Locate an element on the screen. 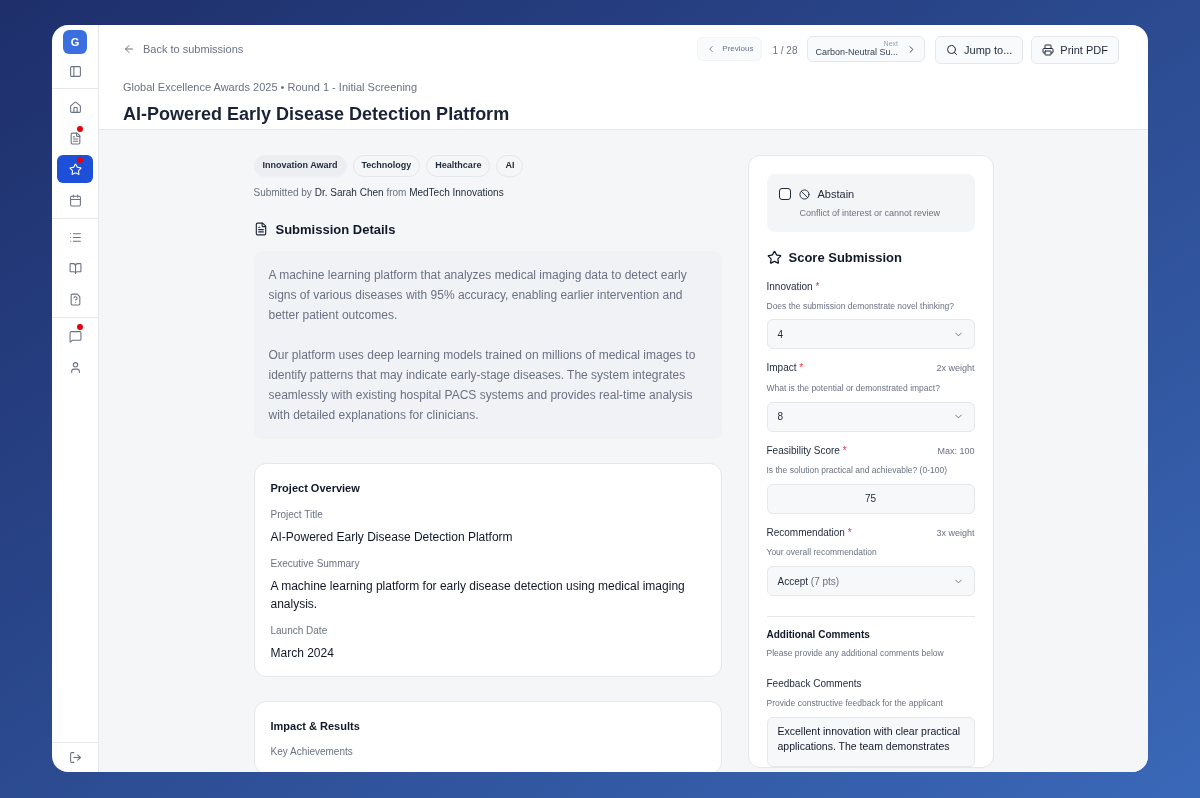  help-document-icon is located at coordinates (75, 299).